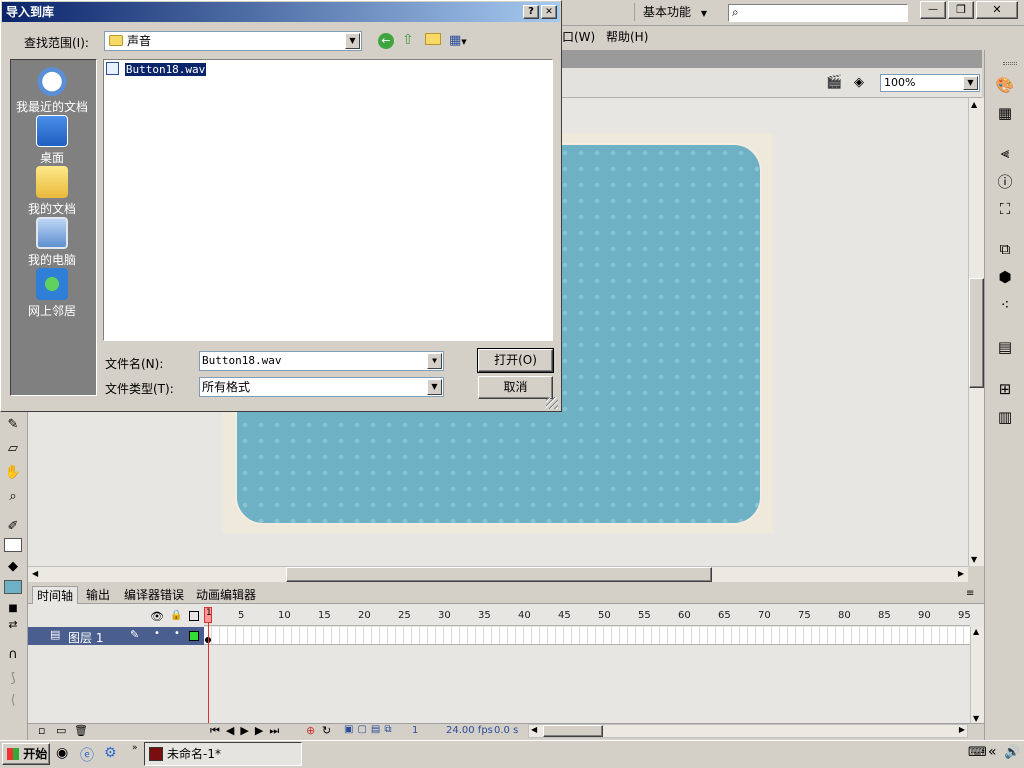  I want to click on vertical-scroll-thumb, so click(976, 333).